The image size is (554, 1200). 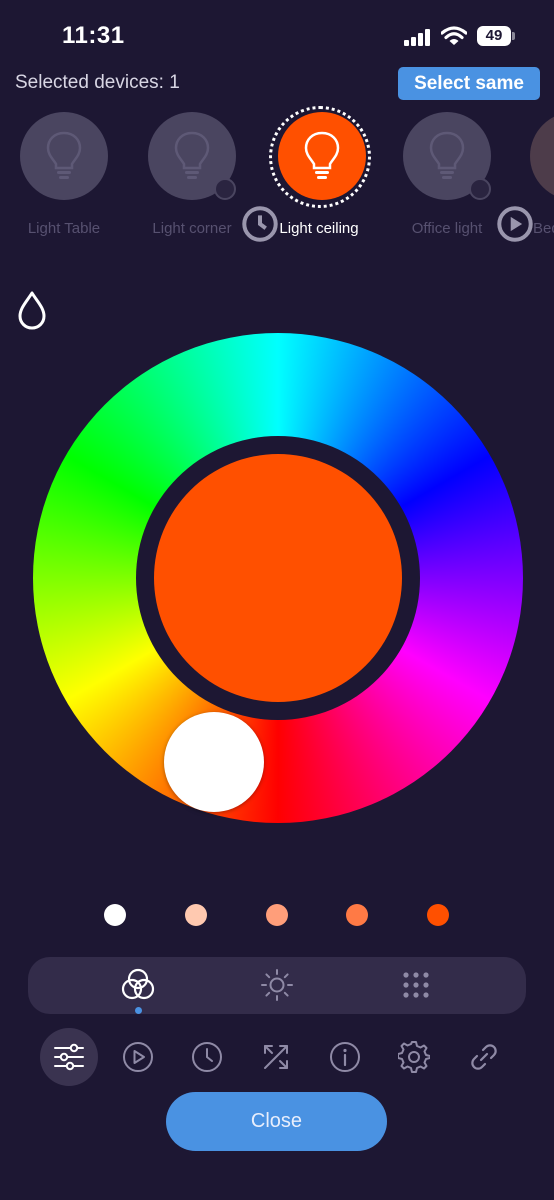 I want to click on tab-brightness, so click(x=277, y=985).